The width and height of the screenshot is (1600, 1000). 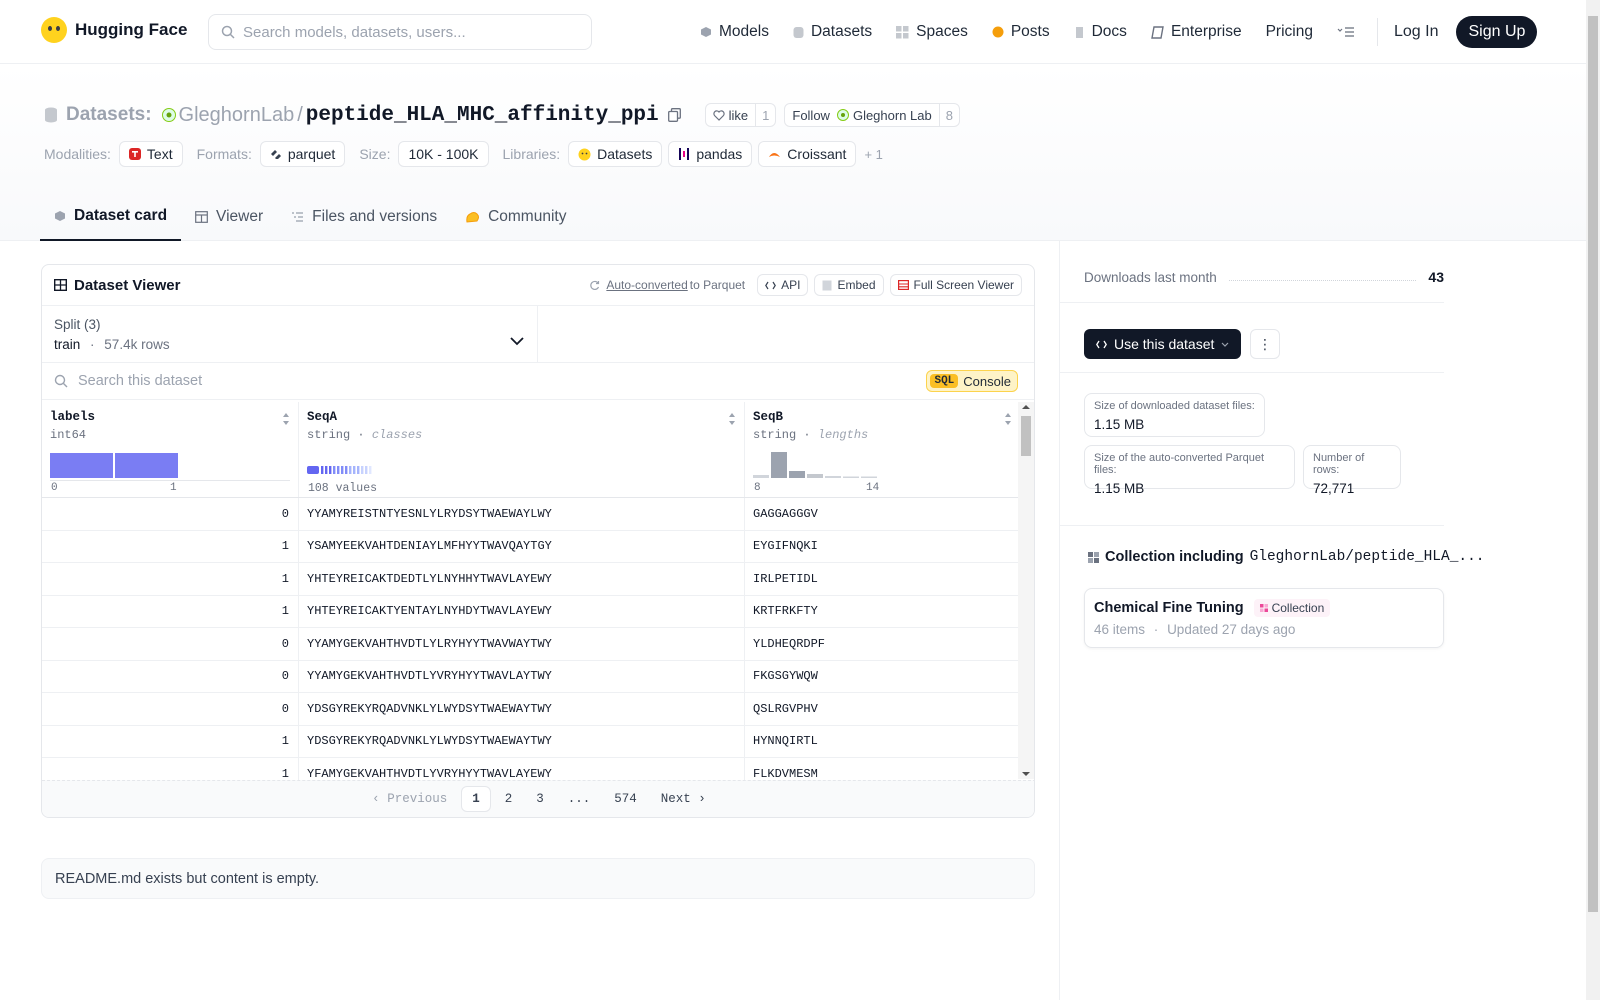 I want to click on like-button: like 1, so click(x=740, y=115).